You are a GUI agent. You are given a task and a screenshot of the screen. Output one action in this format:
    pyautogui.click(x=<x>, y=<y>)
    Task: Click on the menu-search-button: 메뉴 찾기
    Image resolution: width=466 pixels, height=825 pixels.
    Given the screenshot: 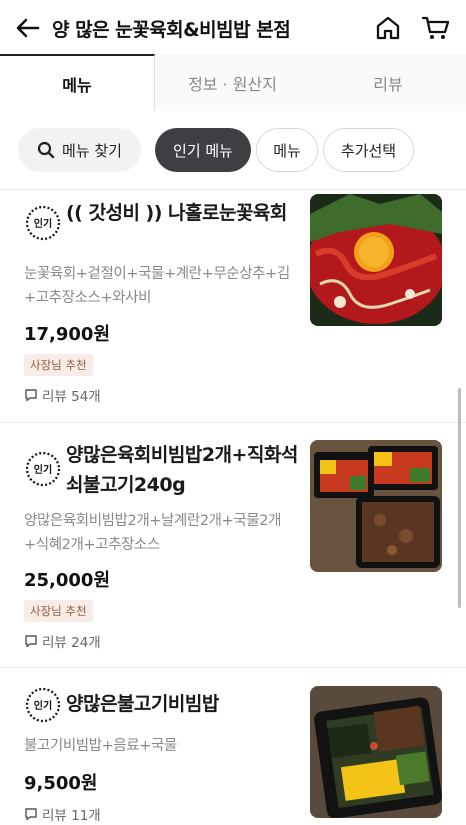 What is the action you would take?
    pyautogui.click(x=79, y=150)
    